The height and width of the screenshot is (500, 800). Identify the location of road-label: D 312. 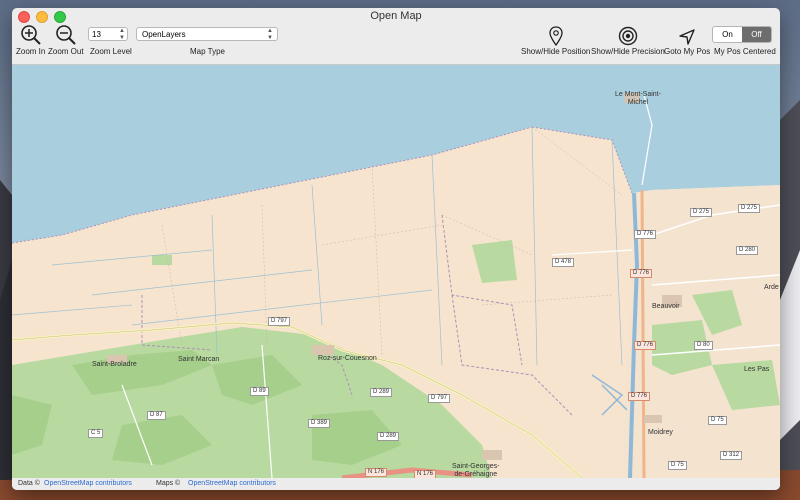
(731, 455).